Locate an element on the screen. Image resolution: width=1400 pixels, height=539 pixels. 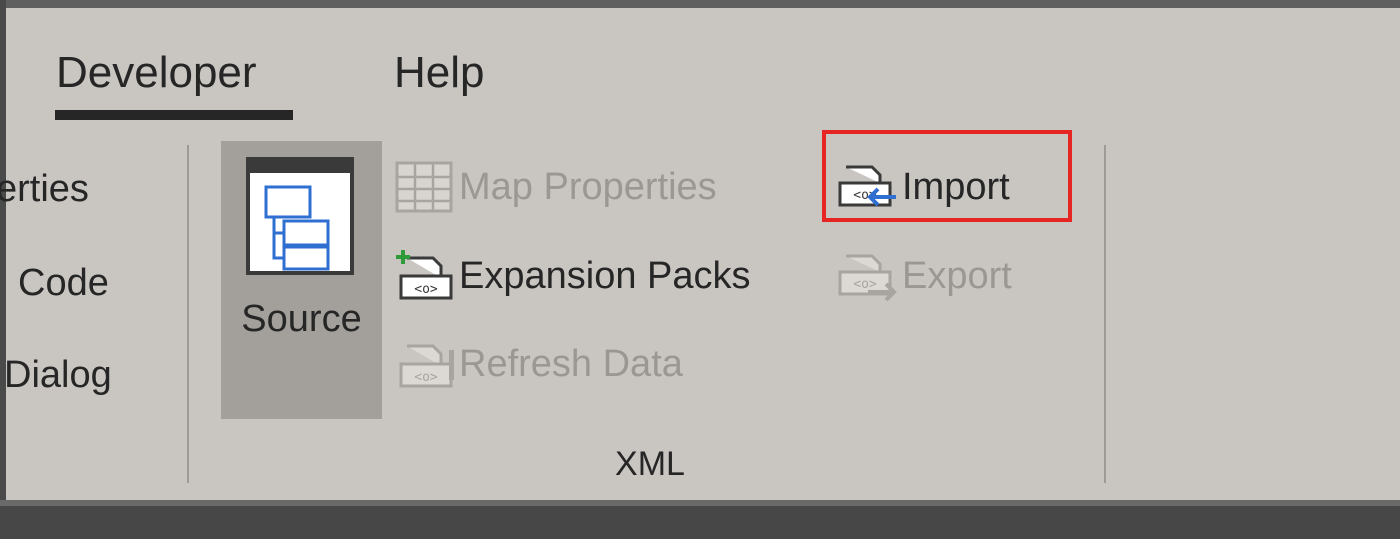
map-properties-icon is located at coordinates (424, 187).